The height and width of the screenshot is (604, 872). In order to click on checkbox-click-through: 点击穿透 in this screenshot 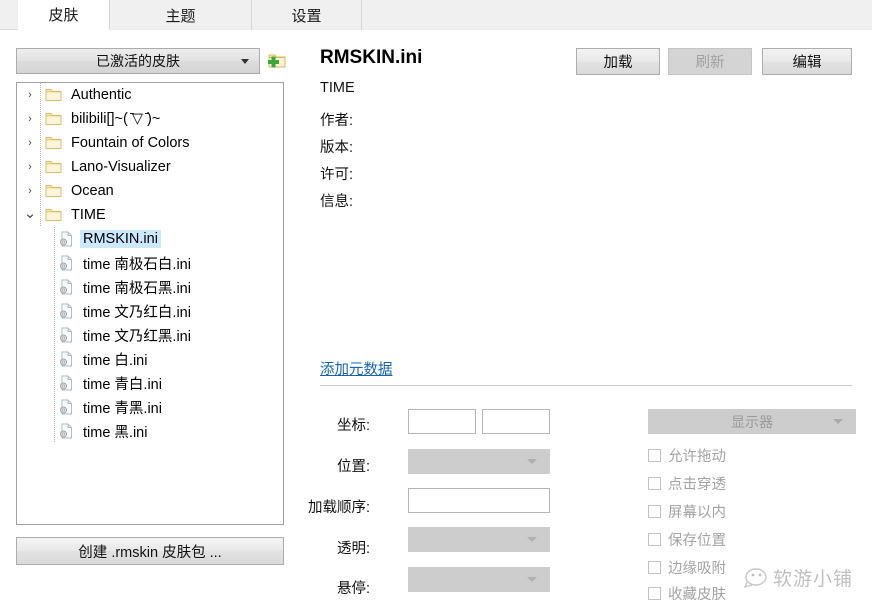, I will do `click(687, 483)`.